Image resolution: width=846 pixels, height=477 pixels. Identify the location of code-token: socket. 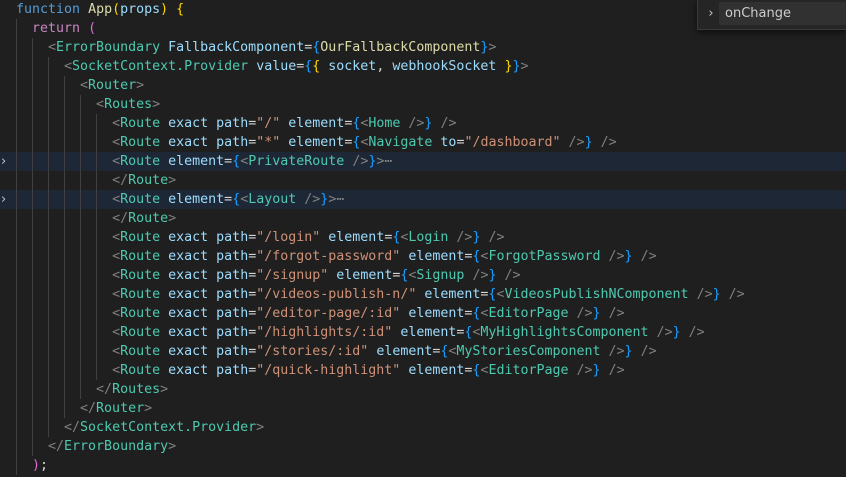
(352, 66).